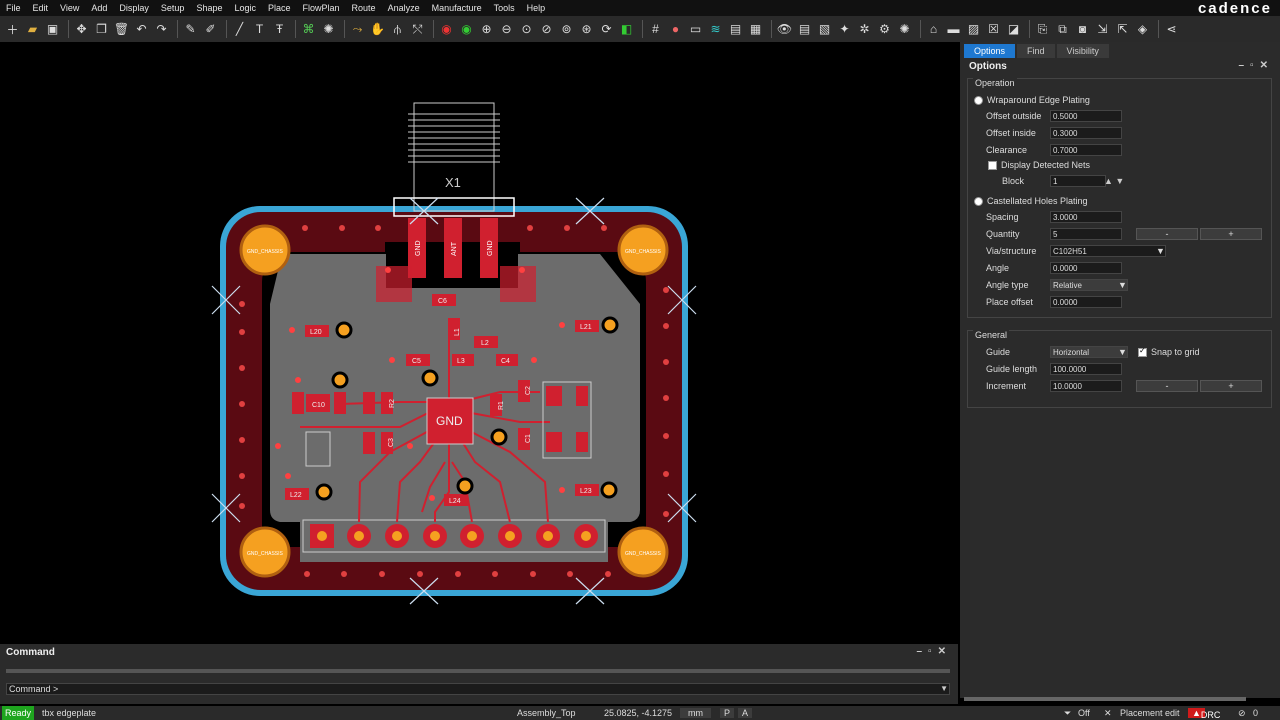 The width and height of the screenshot is (1280, 720). What do you see at coordinates (1122, 29) in the screenshot?
I see `import-icon: ⇱` at bounding box center [1122, 29].